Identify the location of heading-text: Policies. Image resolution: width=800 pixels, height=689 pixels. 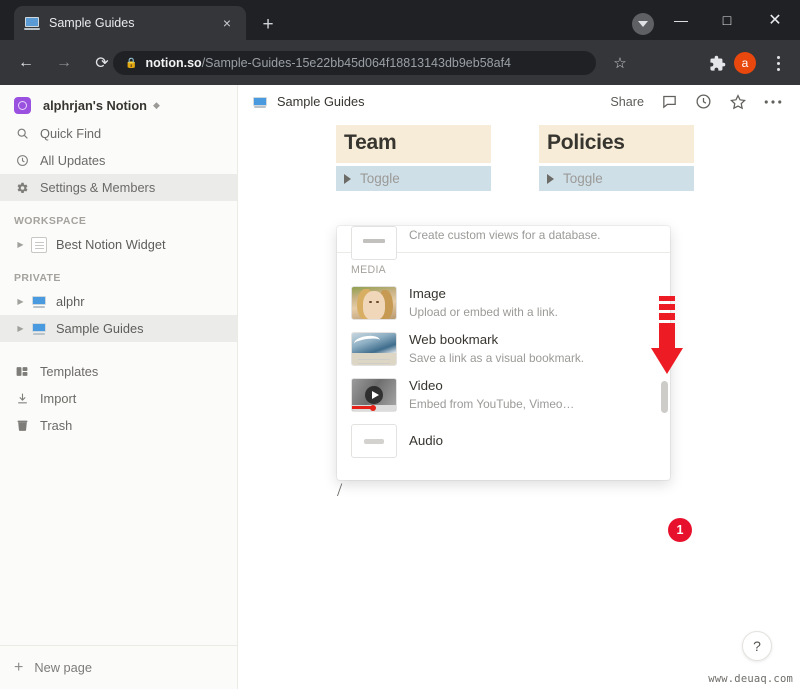
(586, 142).